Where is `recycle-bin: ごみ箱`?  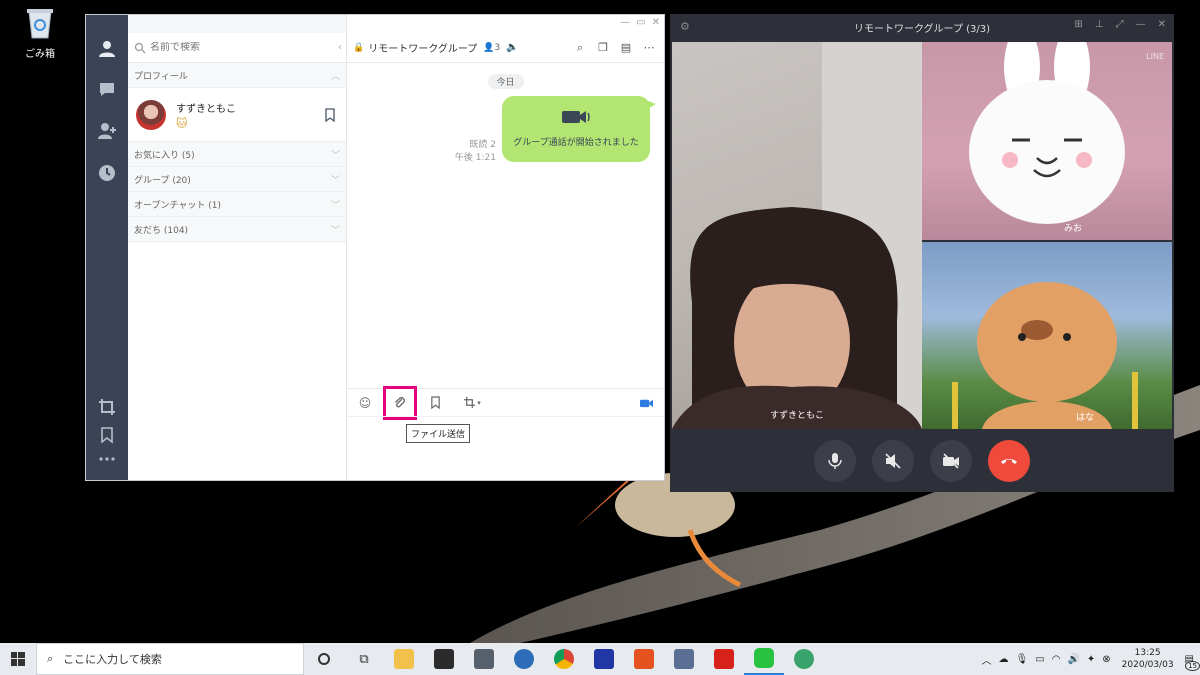 recycle-bin: ごみ箱 is located at coordinates (40, 33).